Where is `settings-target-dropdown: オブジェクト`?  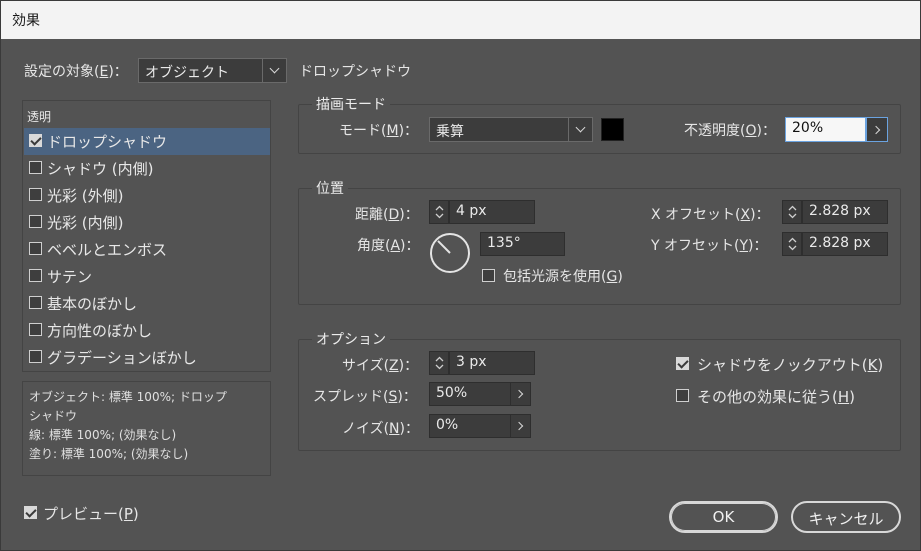 settings-target-dropdown: オブジェクト is located at coordinates (212, 70).